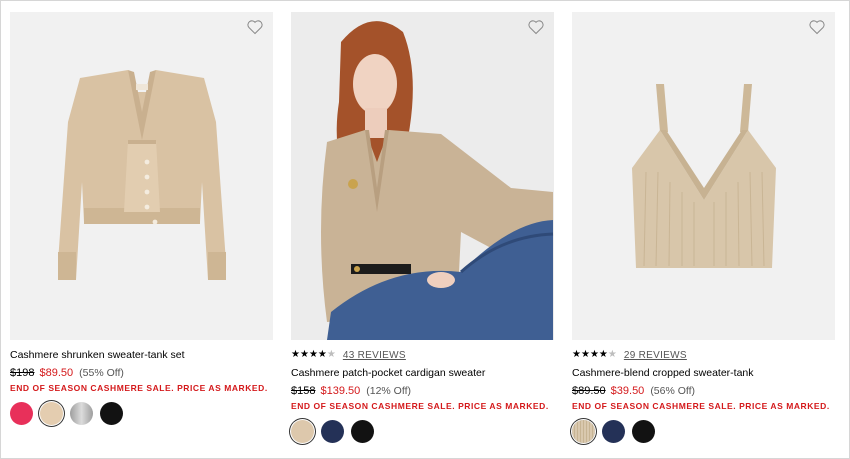  Describe the element at coordinates (422, 373) in the screenshot. I see `product-title: Cashmere patch-pocket cardigan sweater` at that location.